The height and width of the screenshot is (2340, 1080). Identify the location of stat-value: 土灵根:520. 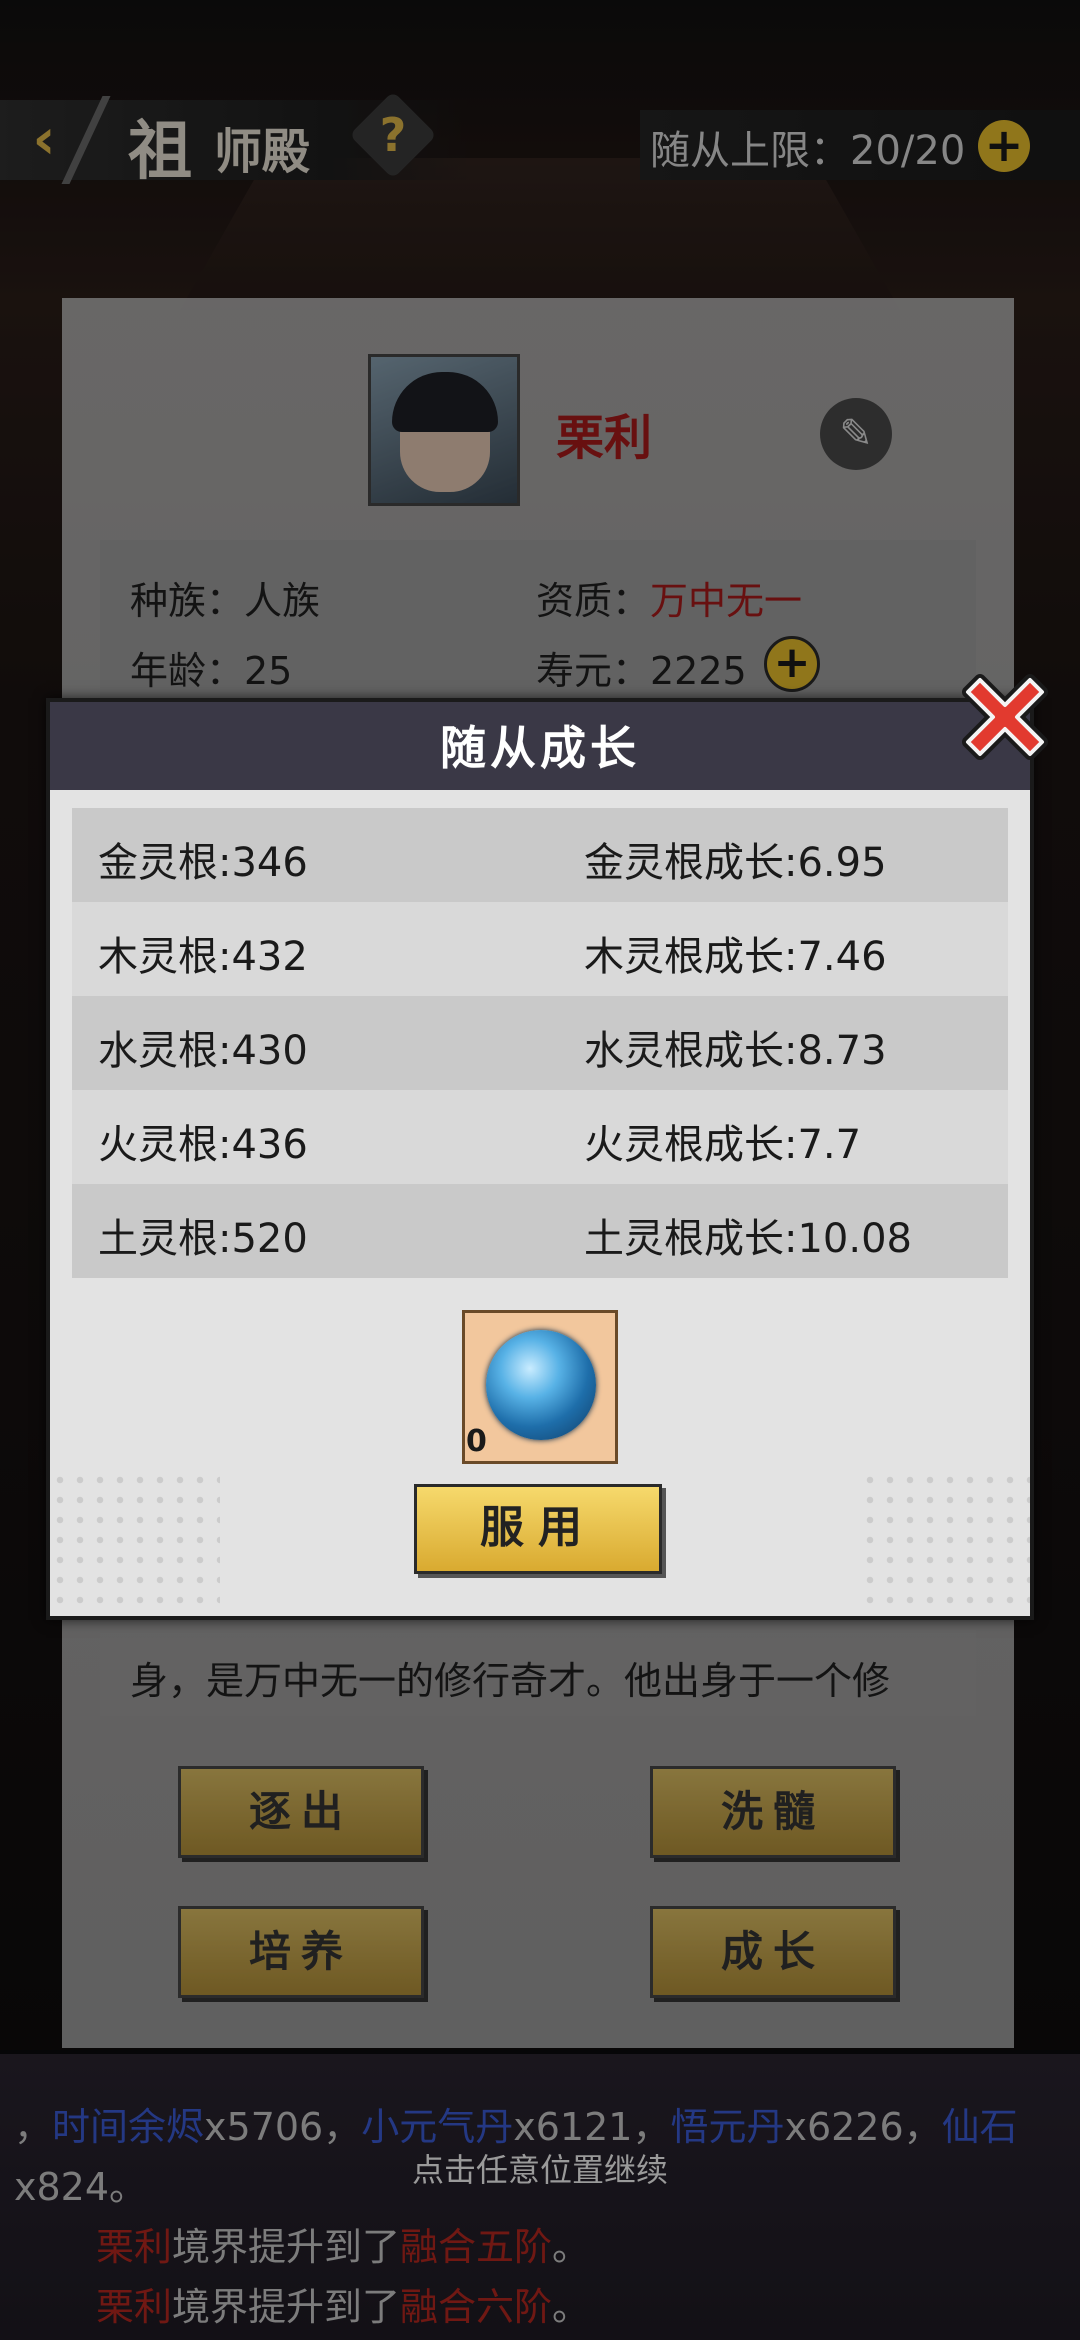
(203, 1239).